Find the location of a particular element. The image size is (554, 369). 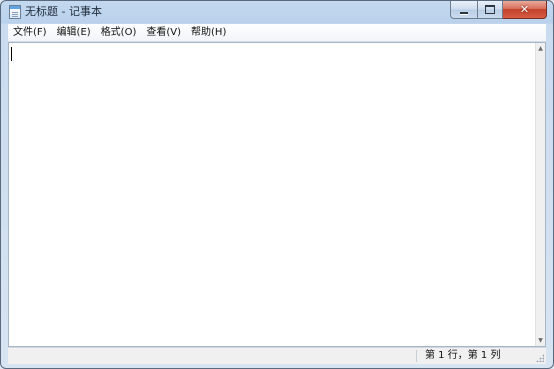

notepad-icon is located at coordinates (15, 12).